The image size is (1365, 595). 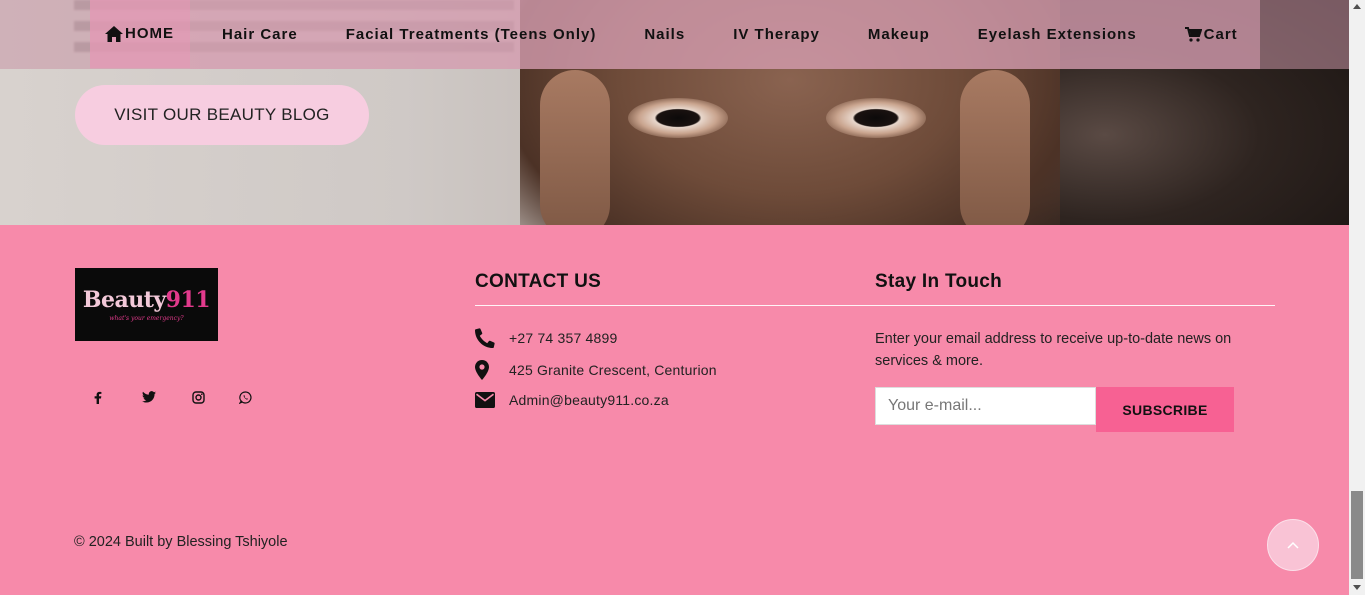 What do you see at coordinates (245, 397) in the screenshot?
I see `whatsapp-icon` at bounding box center [245, 397].